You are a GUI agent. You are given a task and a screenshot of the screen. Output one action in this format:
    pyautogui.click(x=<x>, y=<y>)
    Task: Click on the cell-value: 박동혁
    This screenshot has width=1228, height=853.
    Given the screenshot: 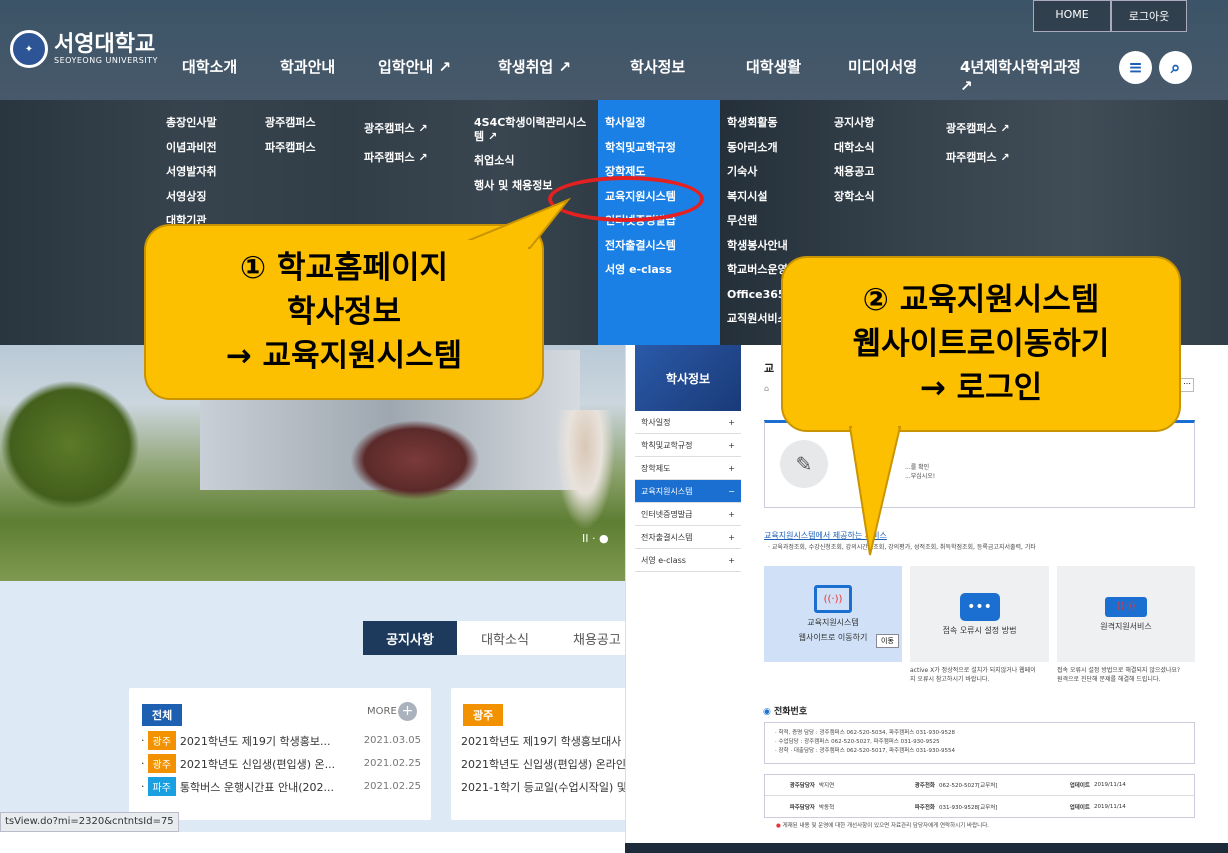 What is the action you would take?
    pyautogui.click(x=827, y=807)
    